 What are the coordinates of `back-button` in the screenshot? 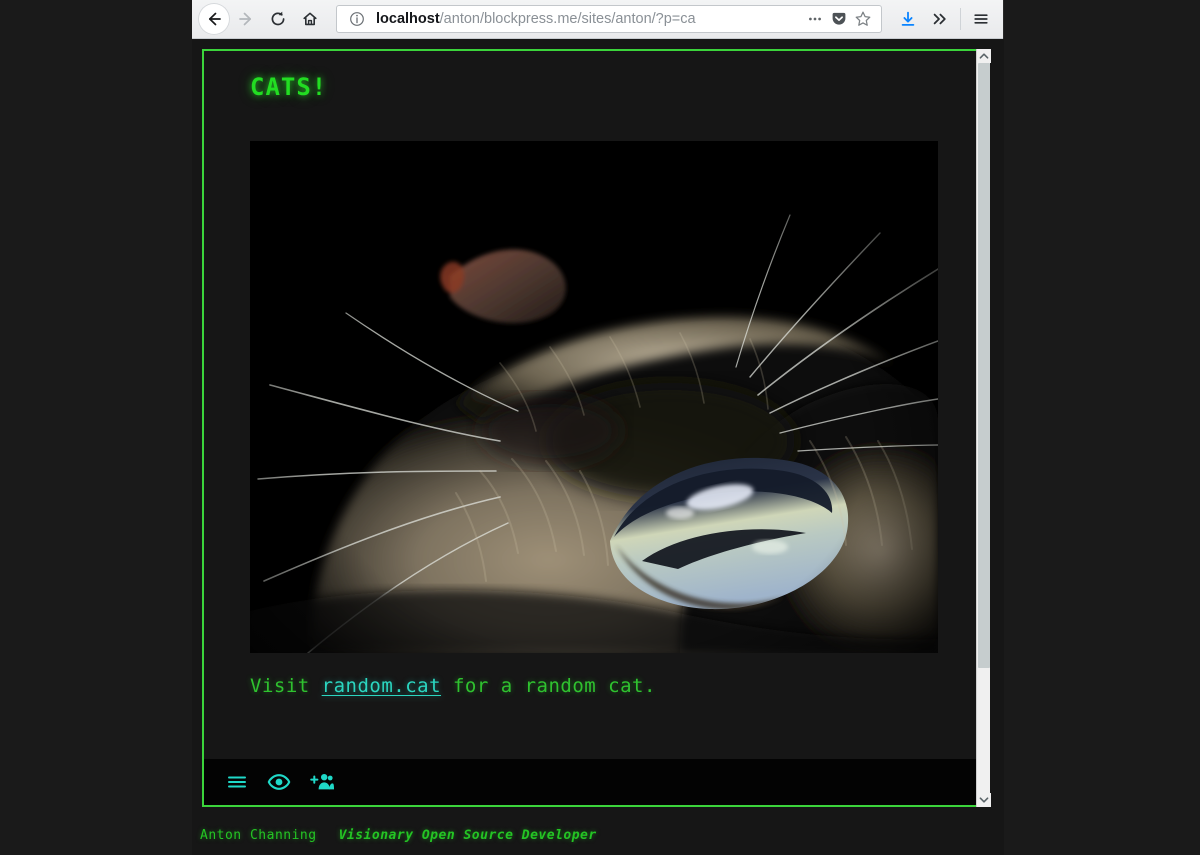 It's located at (214, 19).